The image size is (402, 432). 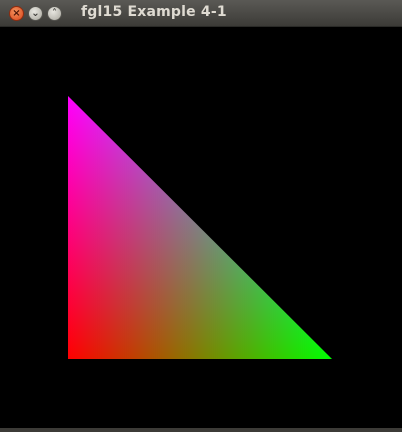 I want to click on window-controls: × ⌄ ˄, so click(x=35, y=13).